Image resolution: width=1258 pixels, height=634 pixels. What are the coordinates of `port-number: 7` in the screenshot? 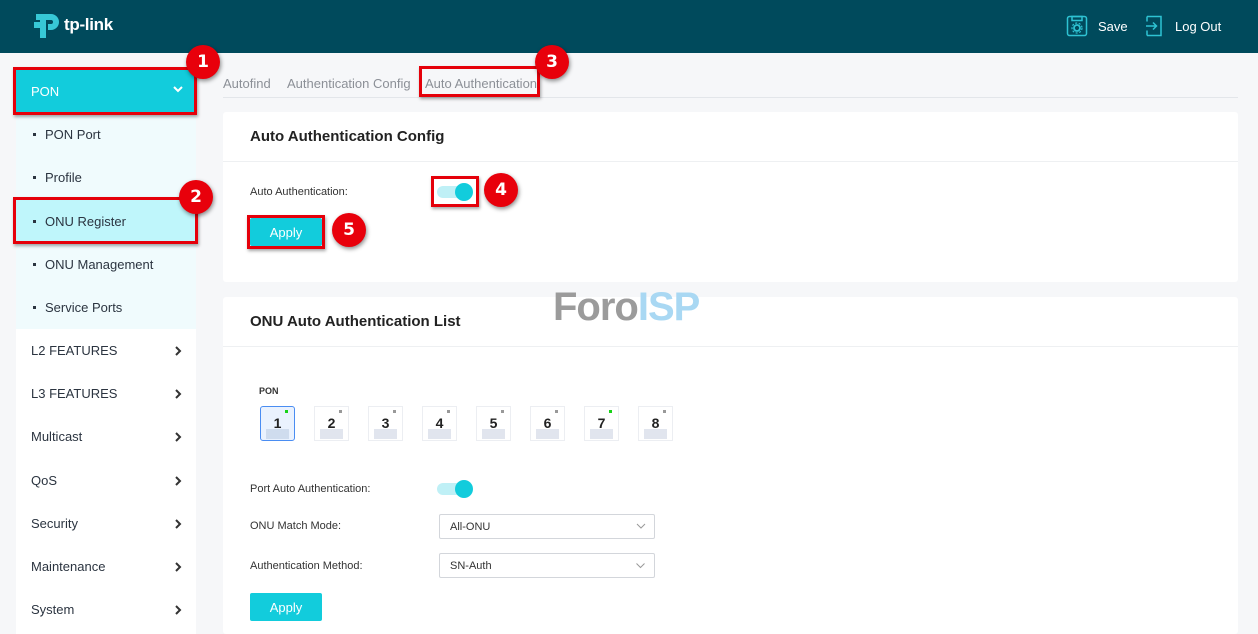 It's located at (601, 423).